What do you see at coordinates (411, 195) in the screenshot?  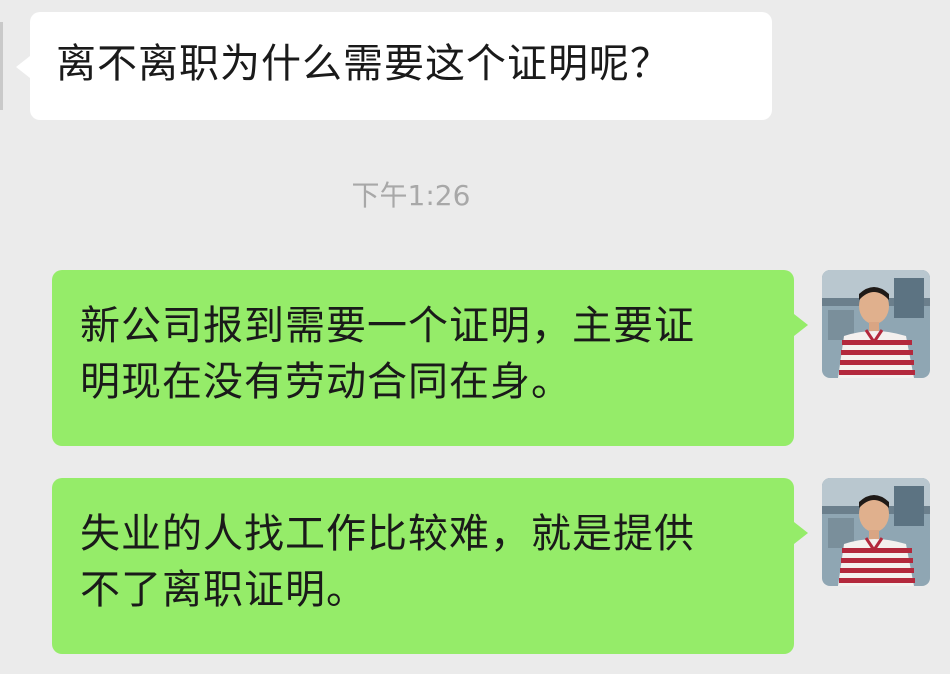 I see `message-timestamp: 下午1:26` at bounding box center [411, 195].